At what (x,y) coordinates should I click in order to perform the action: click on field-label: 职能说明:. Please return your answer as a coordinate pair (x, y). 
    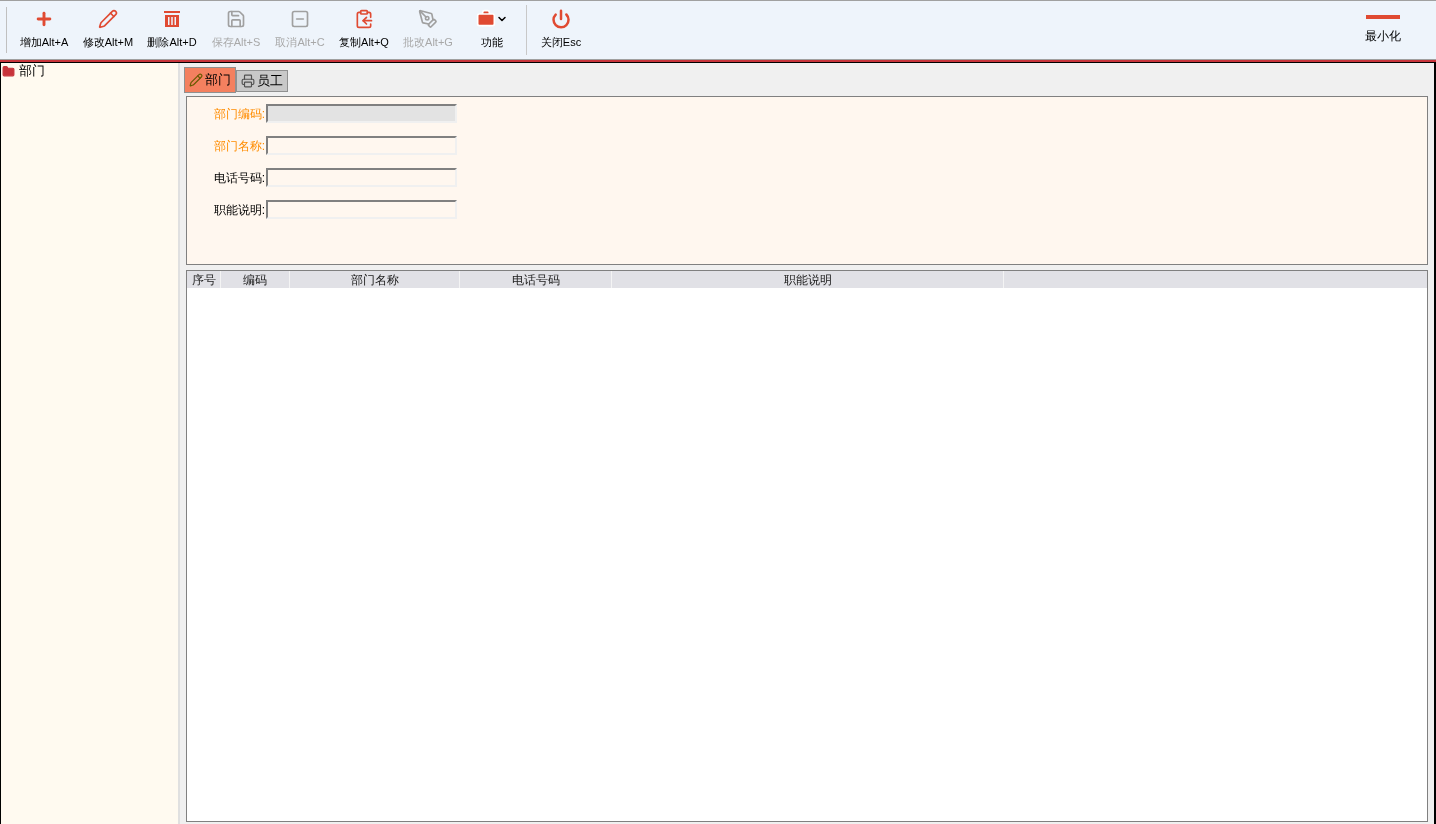
    Looking at the image, I should click on (238, 210).